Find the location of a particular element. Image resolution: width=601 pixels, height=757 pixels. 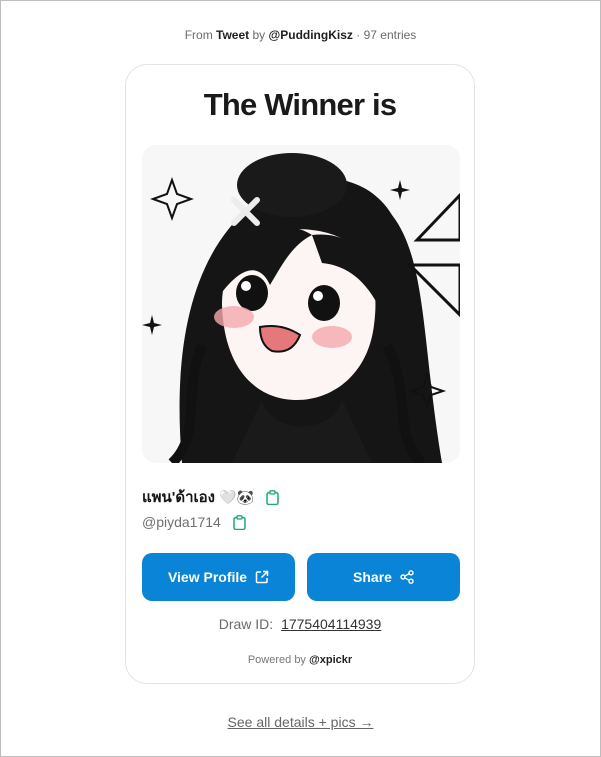

winner-name-emoji: 🤍🐼 is located at coordinates (236, 496).